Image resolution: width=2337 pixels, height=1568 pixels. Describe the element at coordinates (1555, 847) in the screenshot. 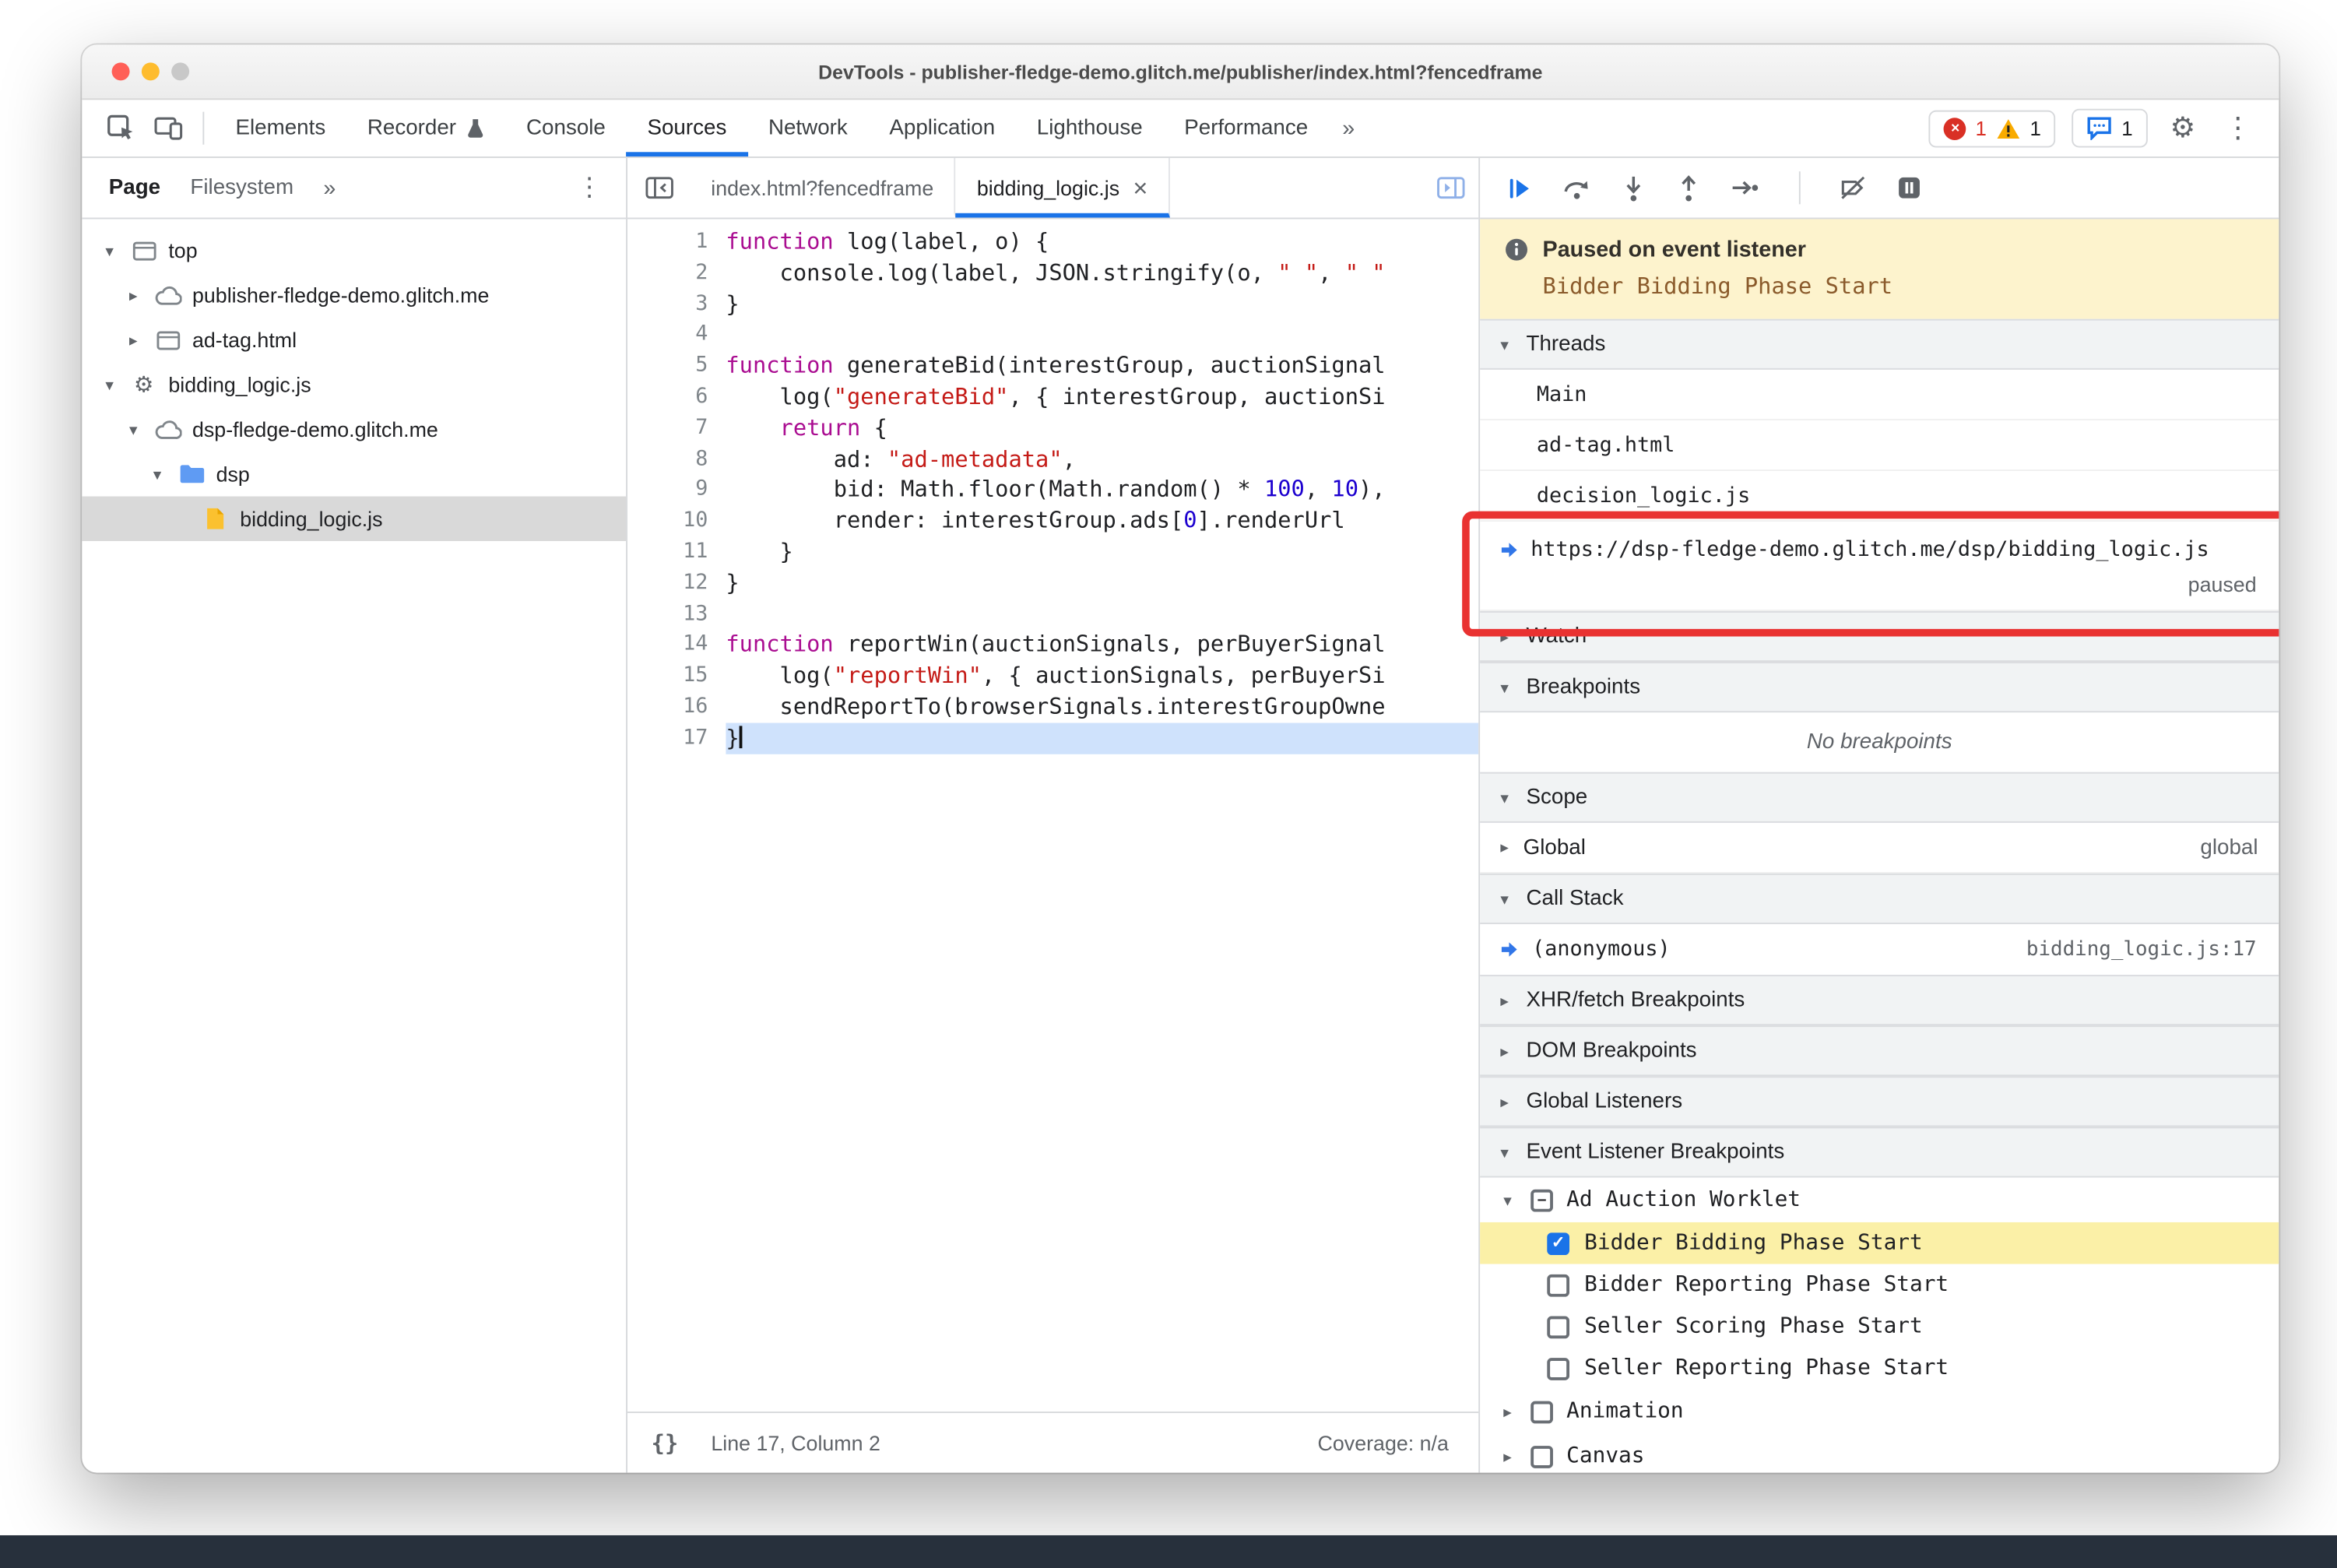

I see `scope-label: Global` at that location.